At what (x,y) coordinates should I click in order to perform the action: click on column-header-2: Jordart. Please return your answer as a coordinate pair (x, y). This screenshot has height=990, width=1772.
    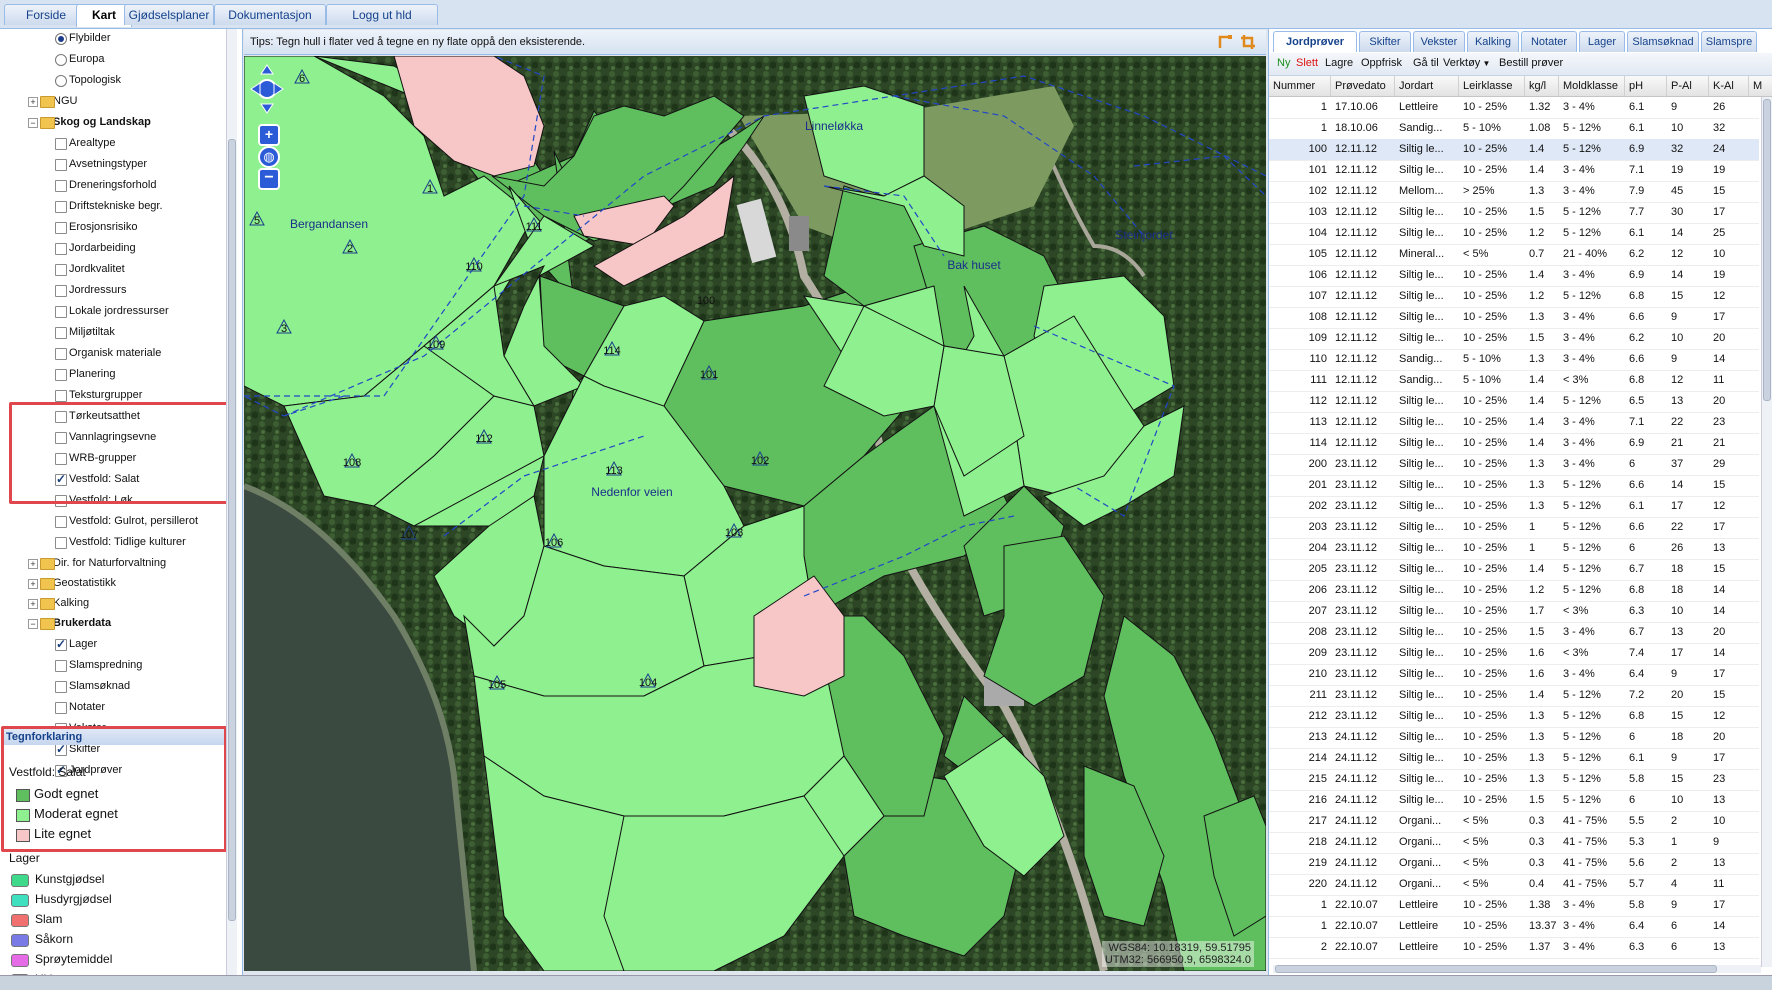
    Looking at the image, I should click on (1427, 86).